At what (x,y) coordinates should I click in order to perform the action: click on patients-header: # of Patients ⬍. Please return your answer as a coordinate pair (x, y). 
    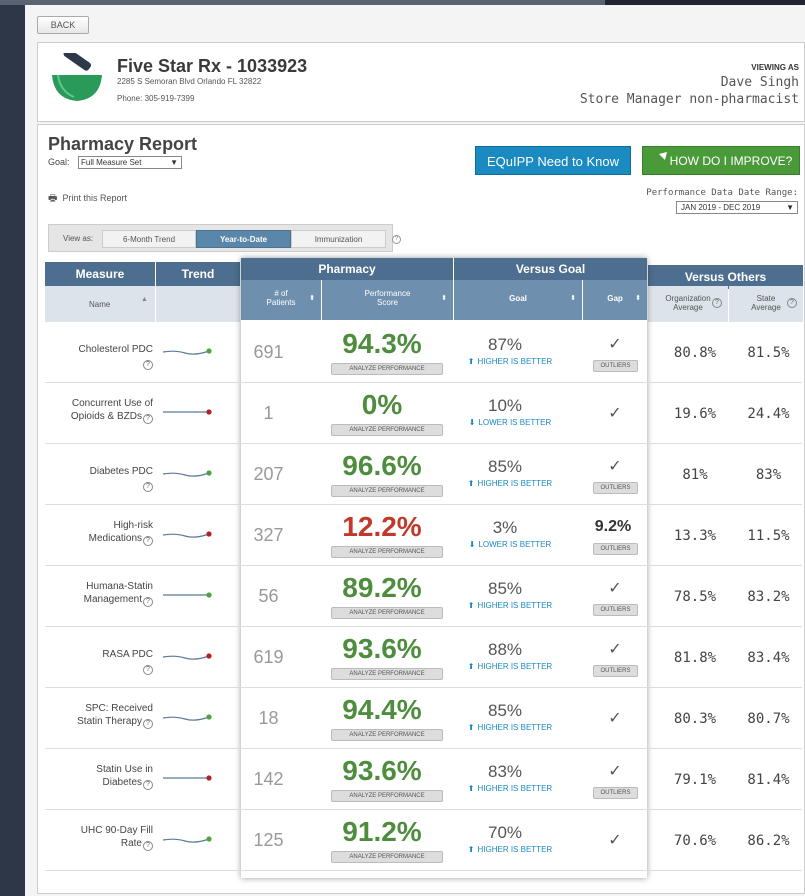
    Looking at the image, I should click on (281, 300).